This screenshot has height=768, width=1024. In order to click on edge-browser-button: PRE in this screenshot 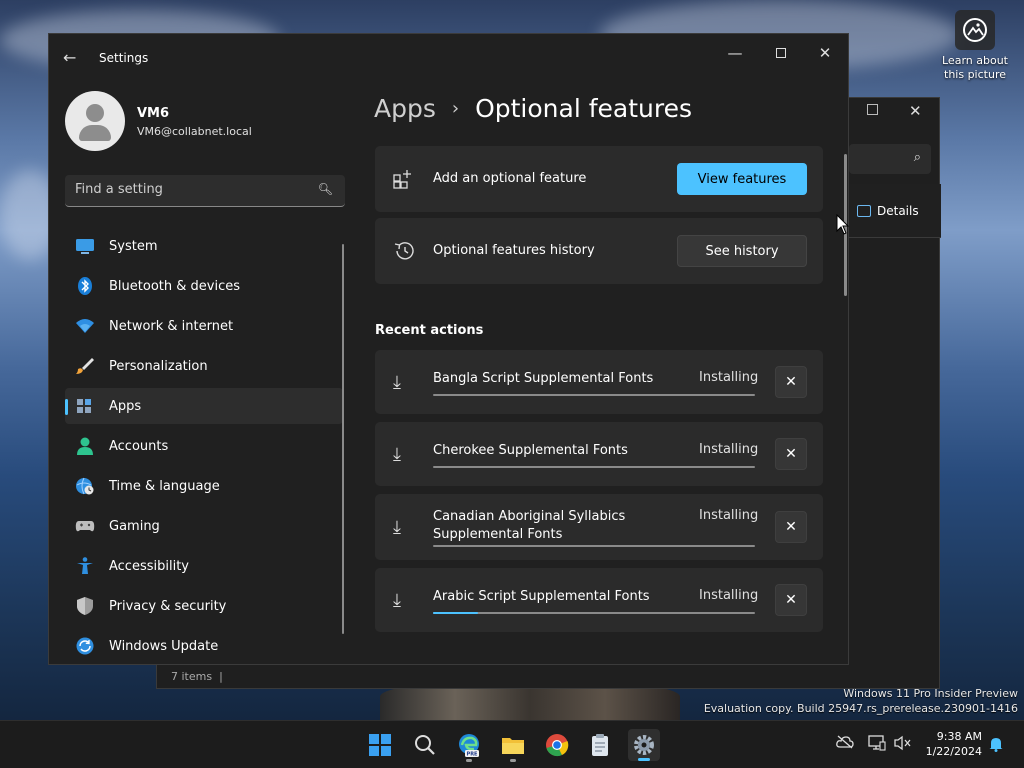, I will do `click(469, 745)`.